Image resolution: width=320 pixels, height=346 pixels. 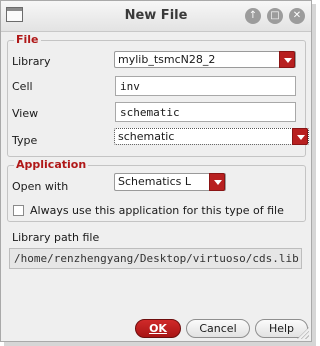 I want to click on cell-value: inv, so click(x=130, y=86).